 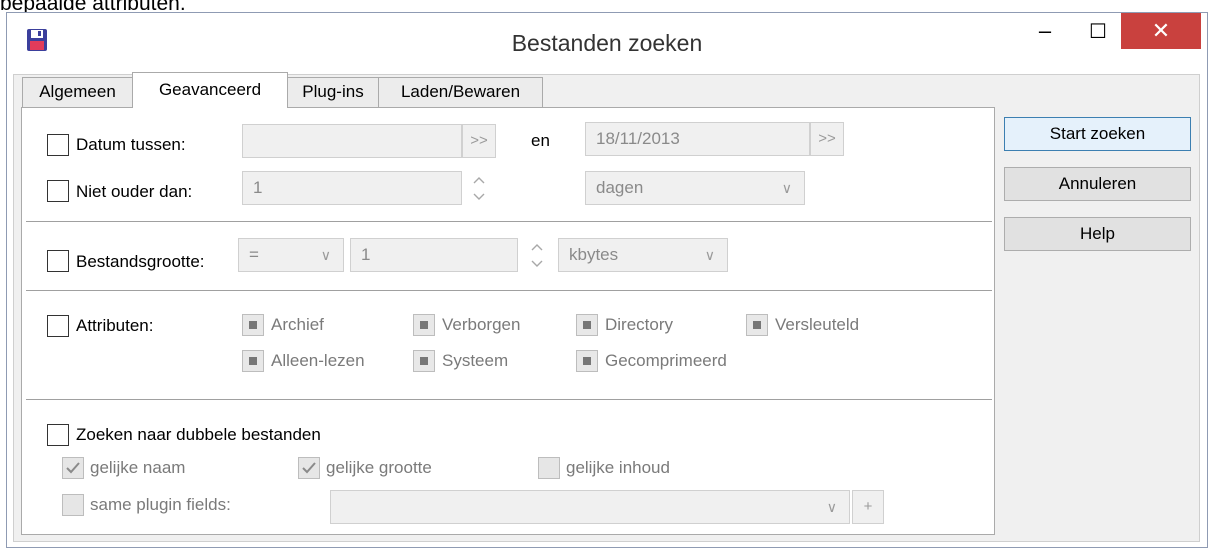 What do you see at coordinates (37, 40) in the screenshot?
I see `floppy-disk-icon` at bounding box center [37, 40].